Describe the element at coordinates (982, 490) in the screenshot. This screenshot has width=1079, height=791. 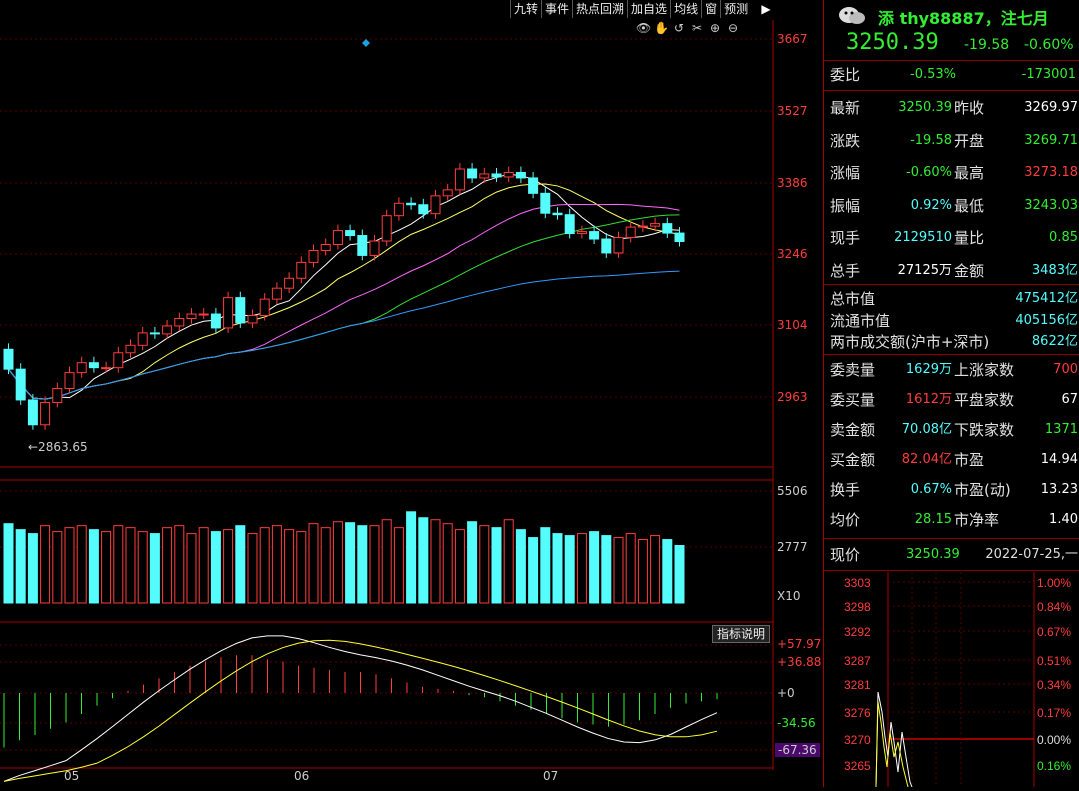
I see `stats-label: 市盈(动)` at that location.